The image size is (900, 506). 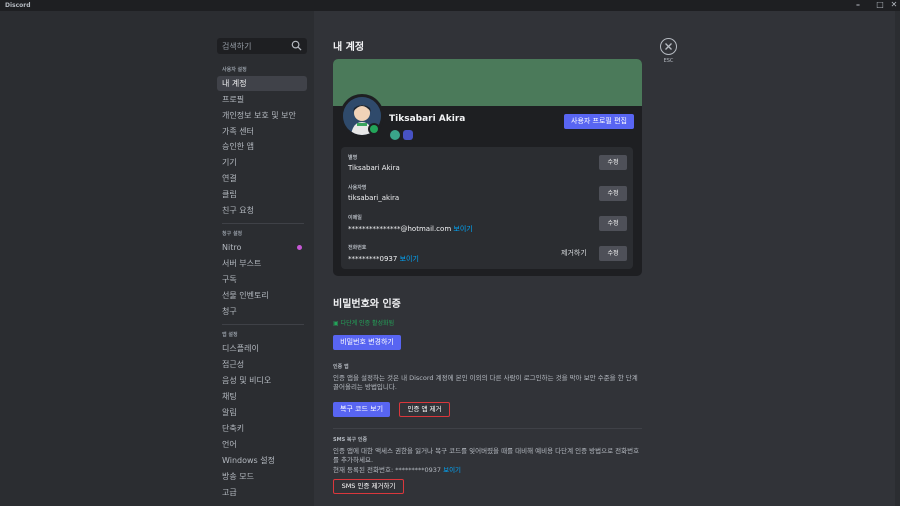 What do you see at coordinates (353, 158) in the screenshot?
I see `display-name-label: 별명` at bounding box center [353, 158].